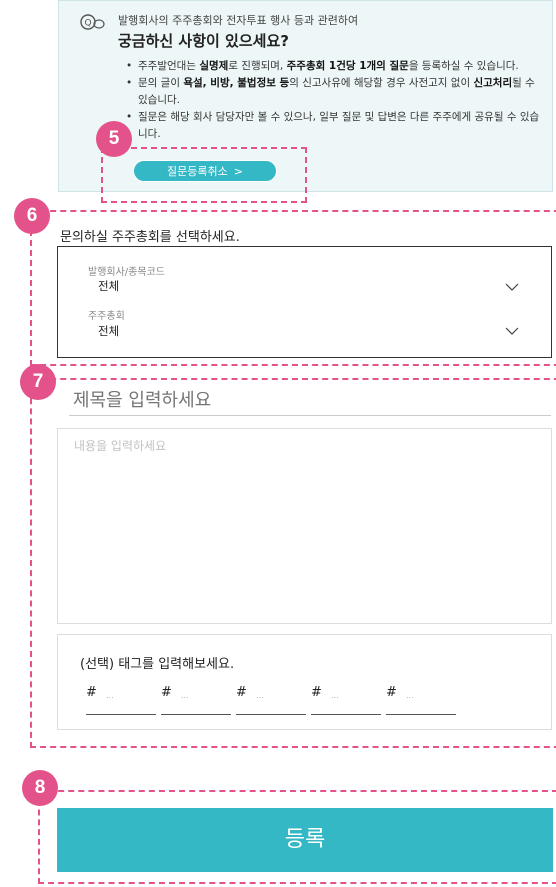 The height and width of the screenshot is (887, 556). I want to click on submit-button: 등록, so click(305, 840).